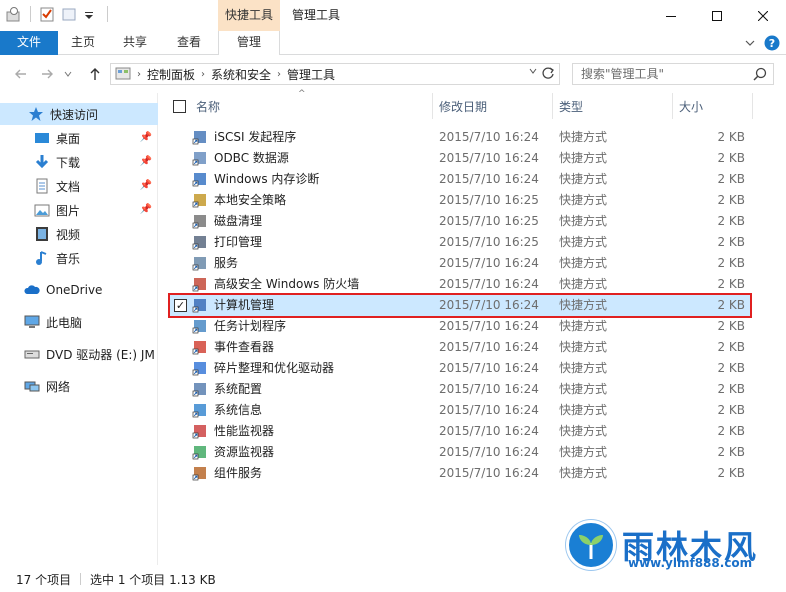 The height and width of the screenshot is (592, 786). I want to click on forward-button, so click(47, 74).